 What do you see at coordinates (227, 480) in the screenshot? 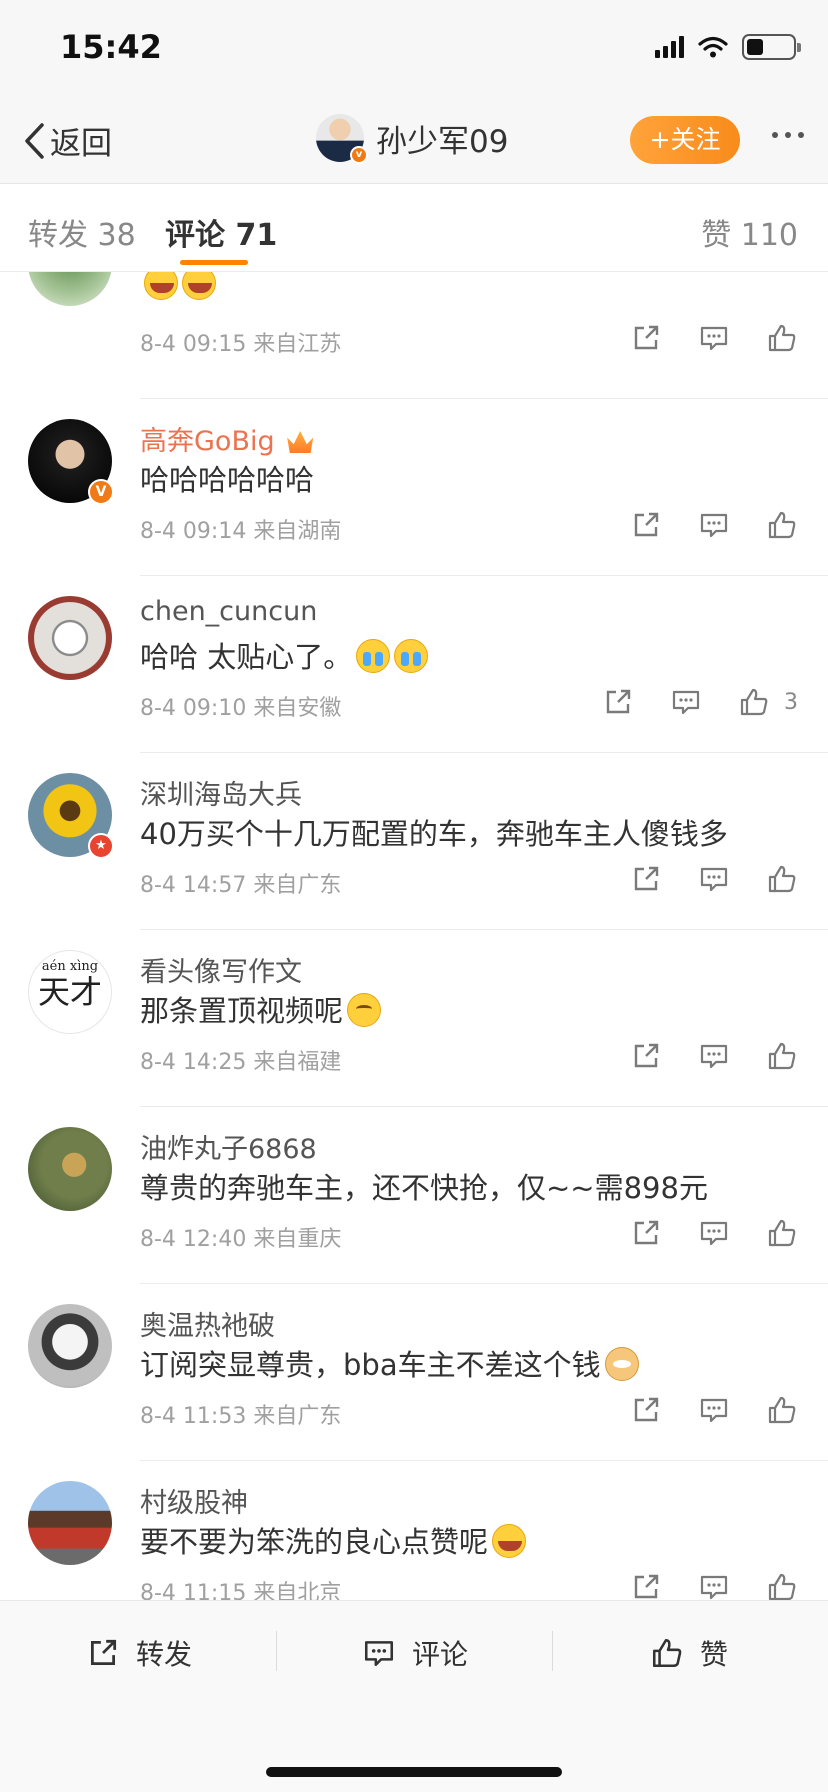
I see `comment-text: 哈哈哈哈哈哈` at bounding box center [227, 480].